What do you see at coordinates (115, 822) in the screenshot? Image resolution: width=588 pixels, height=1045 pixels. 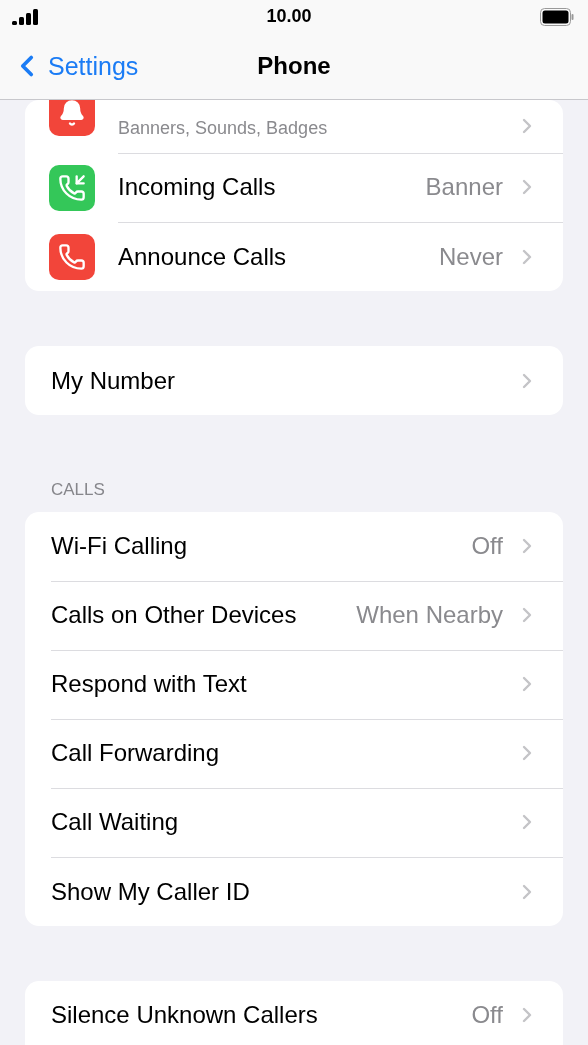 I see `row-label: Call Waiting` at bounding box center [115, 822].